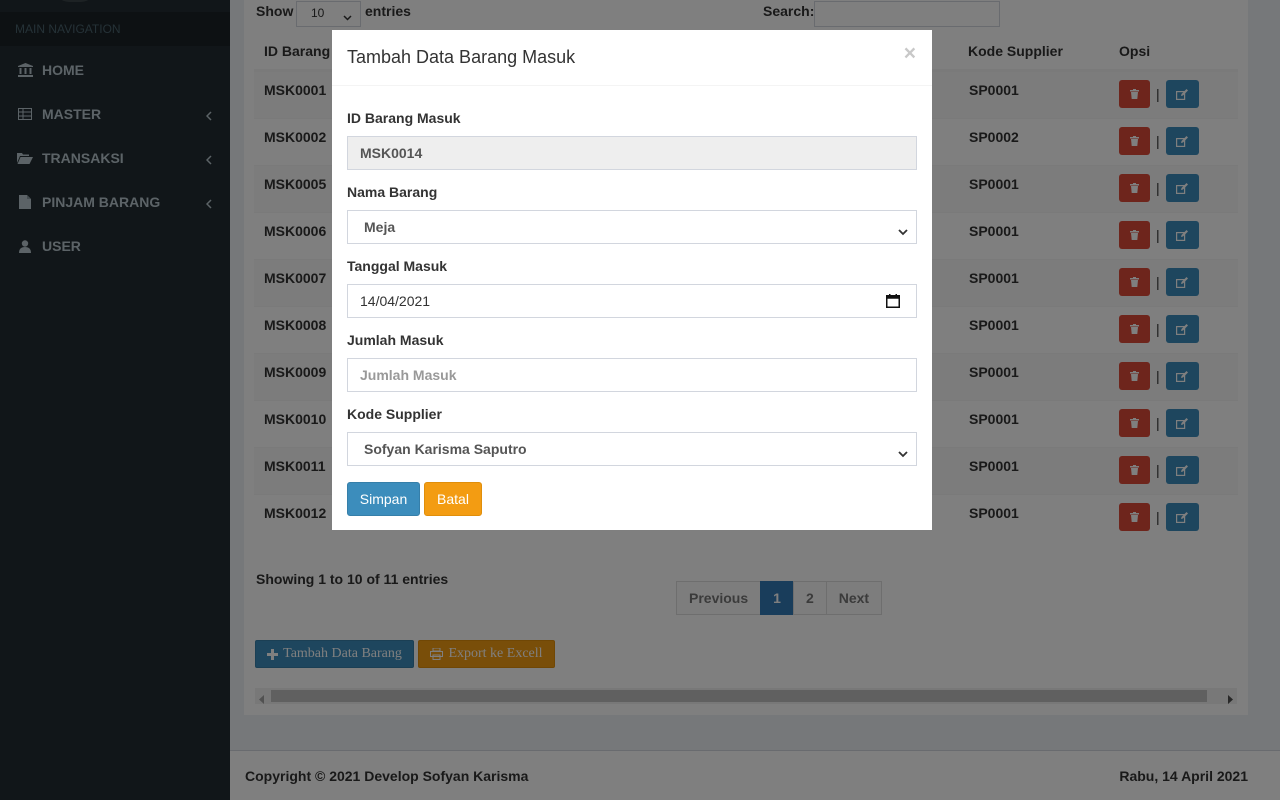 Image resolution: width=1280 pixels, height=800 pixels. I want to click on jumlah-masuk-input: Jumlah Masuk, so click(632, 375).